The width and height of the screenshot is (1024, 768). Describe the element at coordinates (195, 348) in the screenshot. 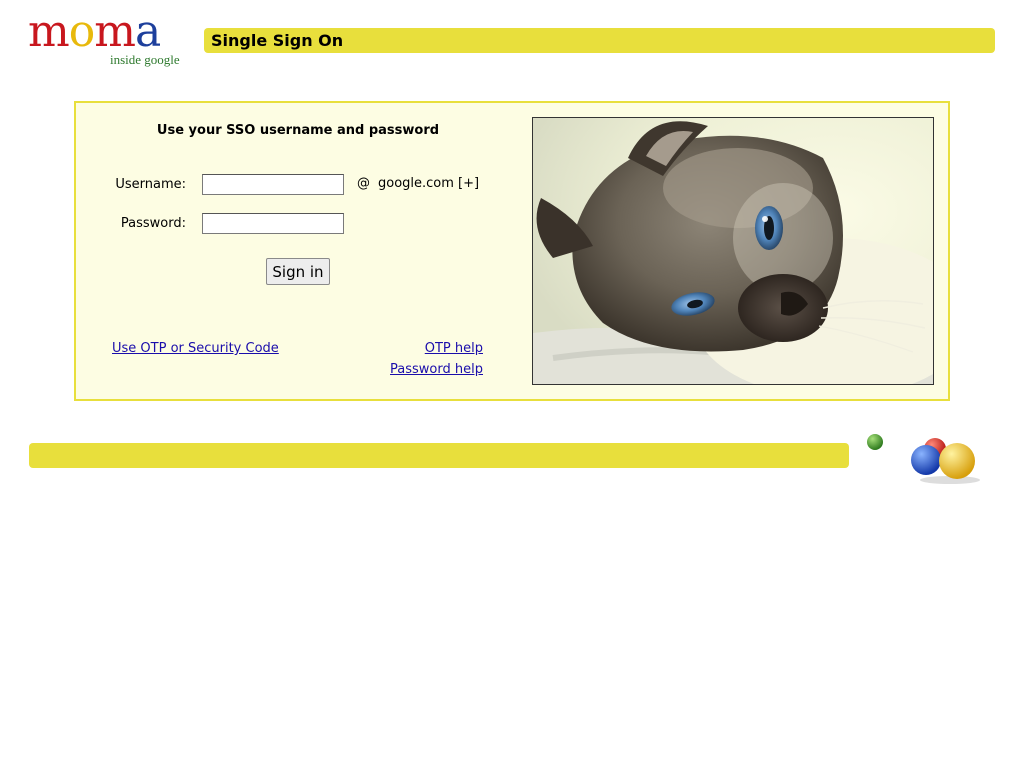

I see `otp-security-code-link: Use OTP or Security Code` at that location.